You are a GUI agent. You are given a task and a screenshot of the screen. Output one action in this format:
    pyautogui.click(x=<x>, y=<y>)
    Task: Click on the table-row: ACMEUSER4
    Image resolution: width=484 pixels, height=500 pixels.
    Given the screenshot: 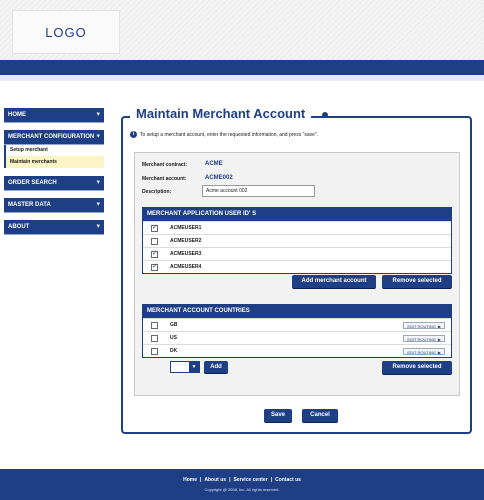 What is the action you would take?
    pyautogui.click(x=297, y=266)
    